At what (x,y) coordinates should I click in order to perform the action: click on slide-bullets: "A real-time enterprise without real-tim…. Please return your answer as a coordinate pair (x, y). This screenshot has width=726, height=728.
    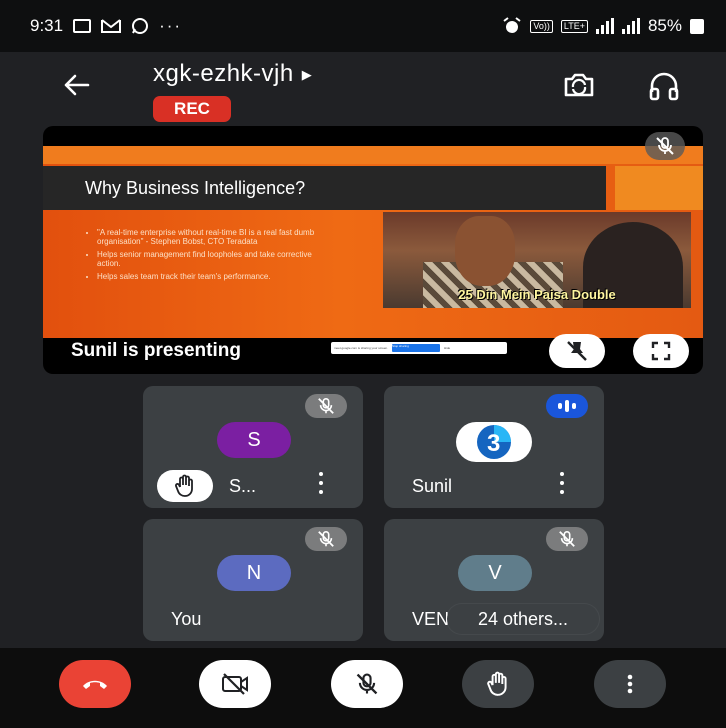
    Looking at the image, I should click on (209, 256).